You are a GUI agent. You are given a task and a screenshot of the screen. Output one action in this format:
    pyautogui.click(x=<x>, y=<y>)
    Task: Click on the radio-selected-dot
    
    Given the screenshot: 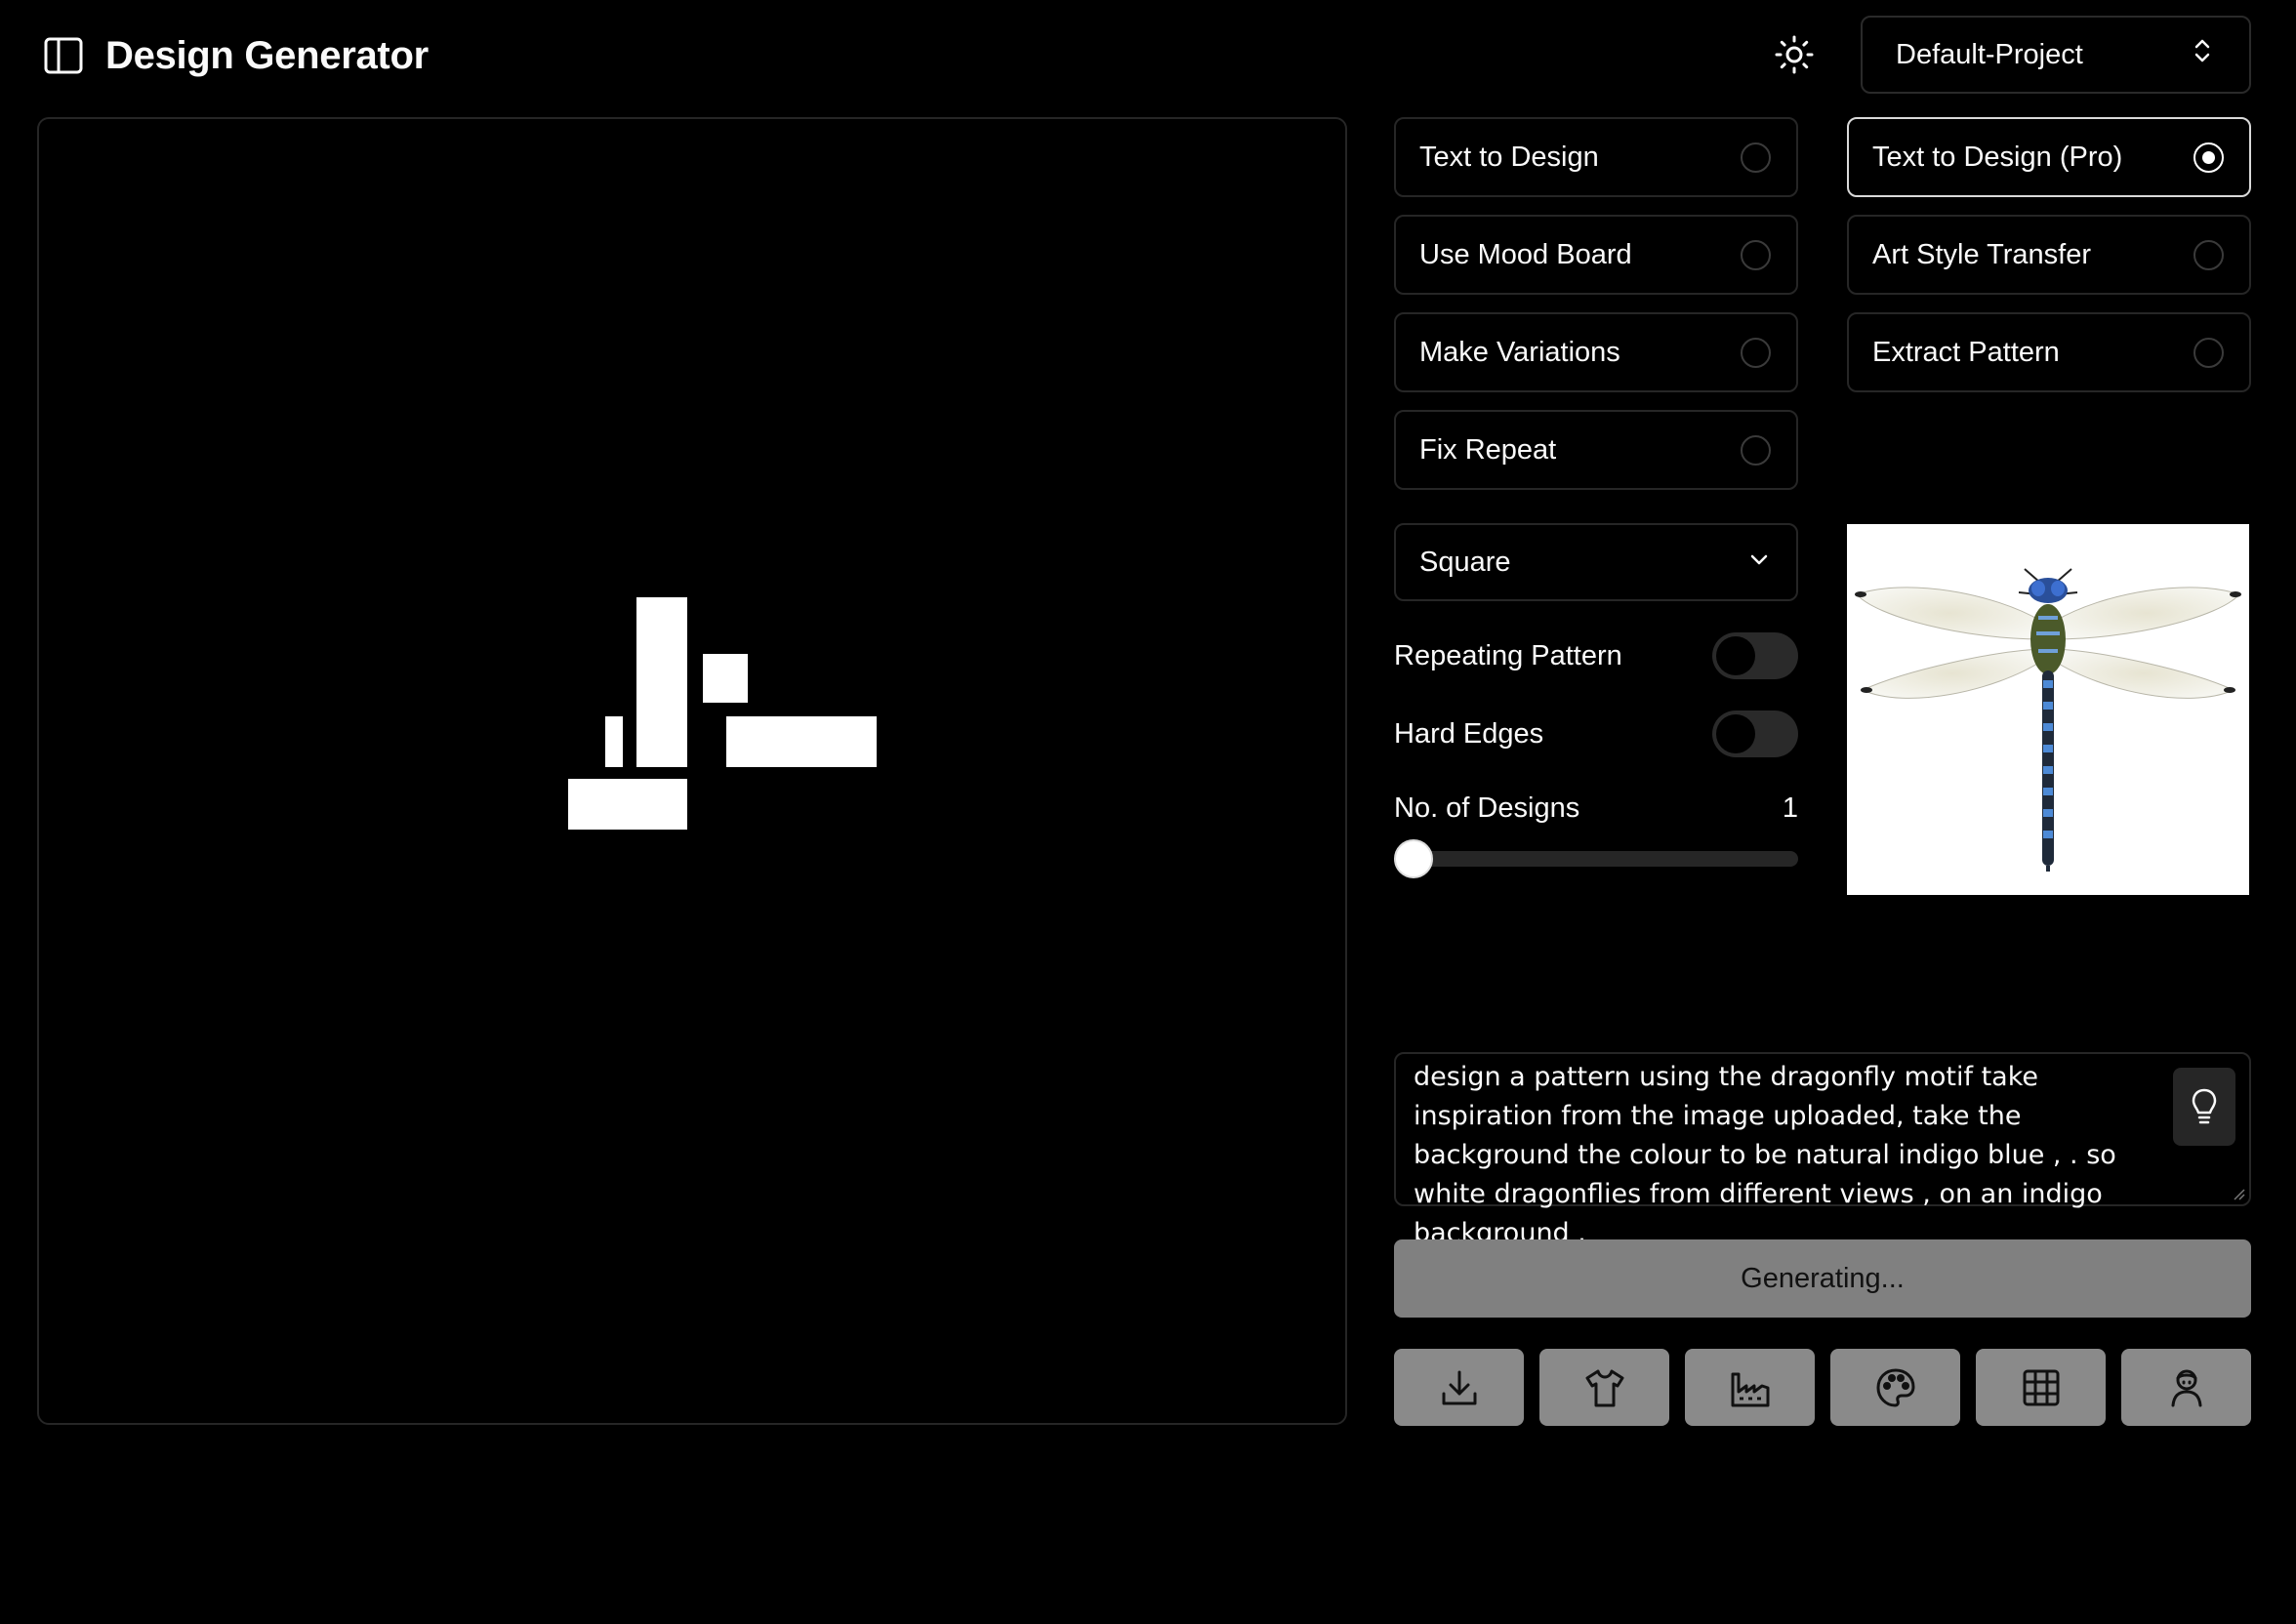 What is the action you would take?
    pyautogui.click(x=2208, y=157)
    